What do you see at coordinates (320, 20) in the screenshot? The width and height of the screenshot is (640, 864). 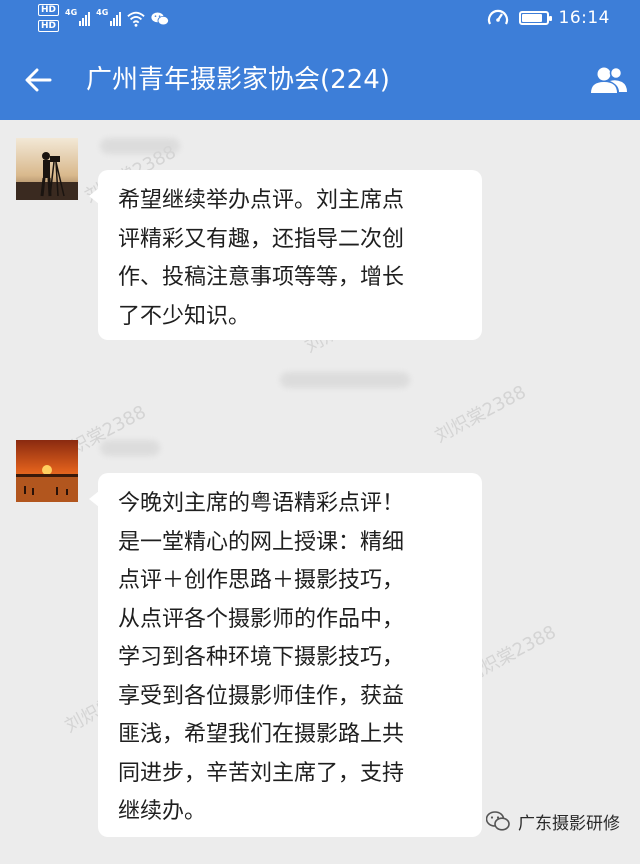 I see `status-bar: HD HD 4G 4G 16:14` at bounding box center [320, 20].